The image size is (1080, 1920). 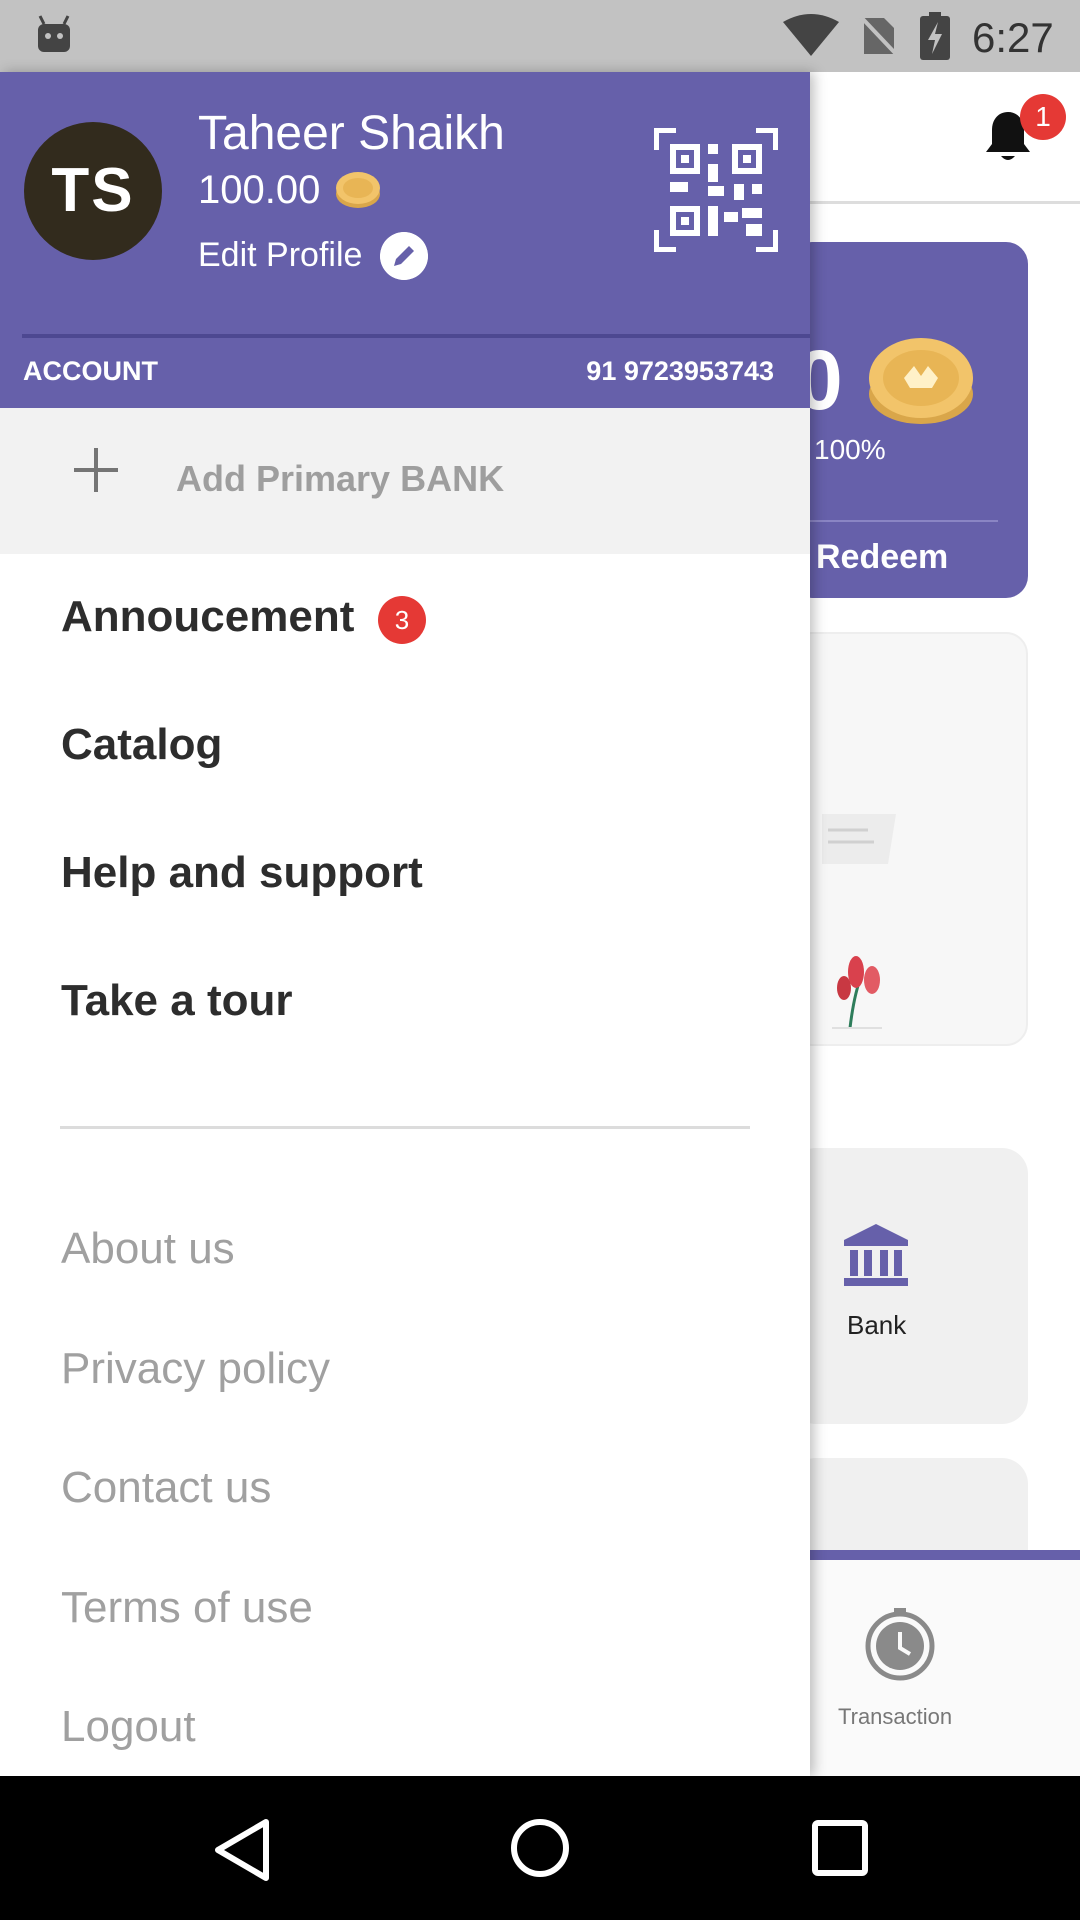 What do you see at coordinates (850, 449) in the screenshot?
I see `percent-label: 100%` at bounding box center [850, 449].